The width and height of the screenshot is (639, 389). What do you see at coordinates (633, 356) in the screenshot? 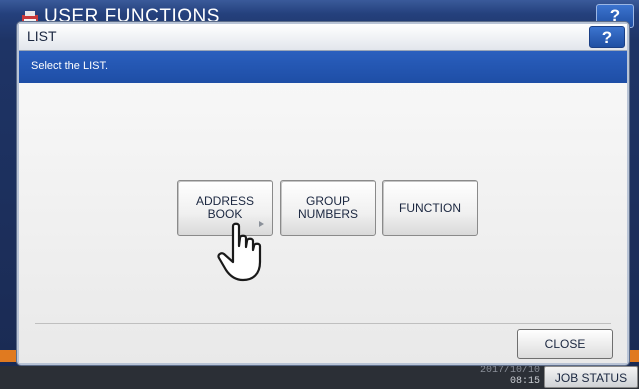
I see `orange-strip-right` at bounding box center [633, 356].